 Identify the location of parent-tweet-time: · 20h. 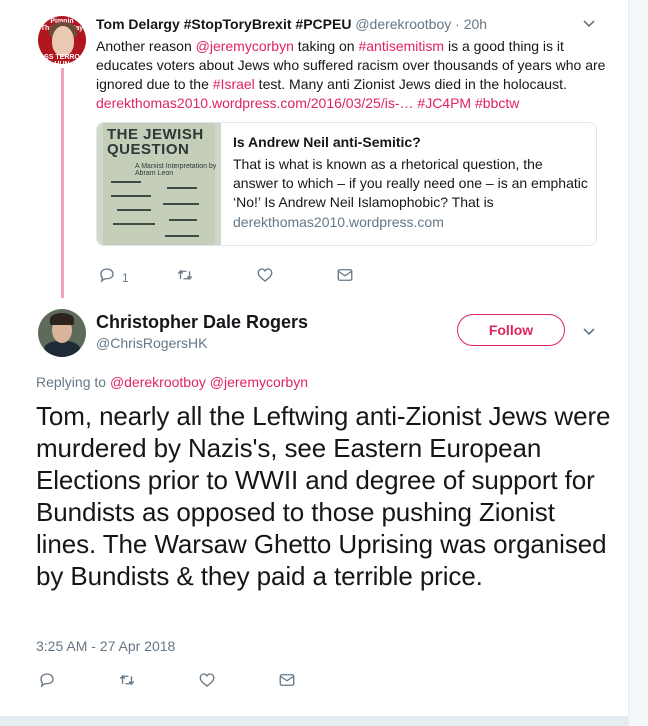
(471, 24).